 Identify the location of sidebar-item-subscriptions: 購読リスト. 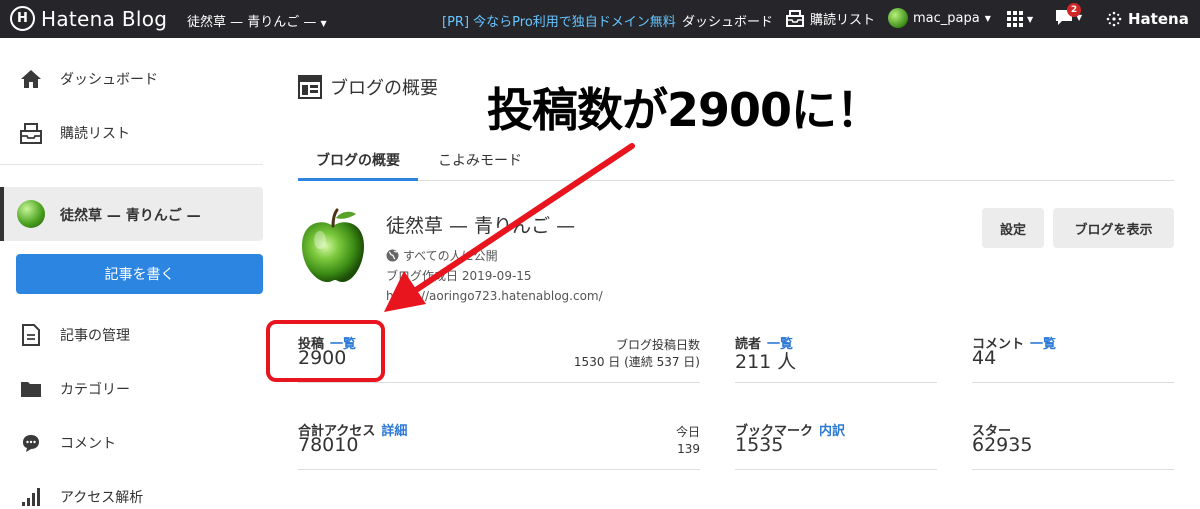
(137, 133).